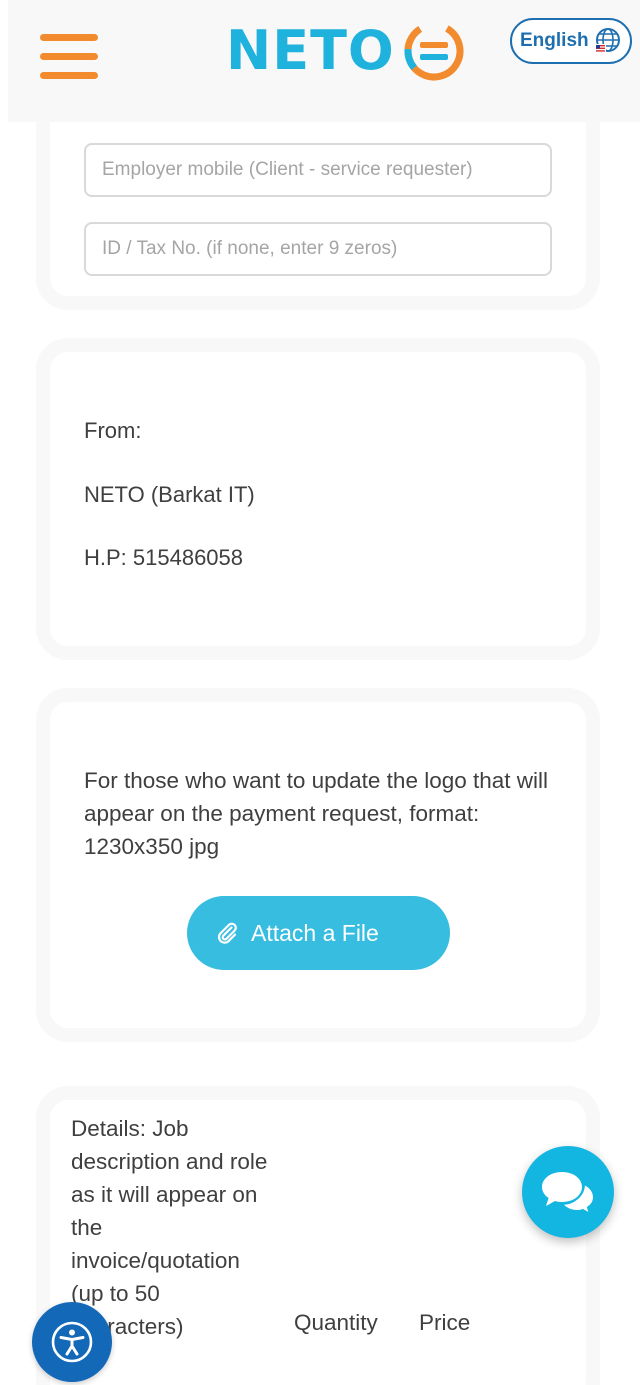 The image size is (640, 1385). I want to click on language-switcher-button: English, so click(571, 41).